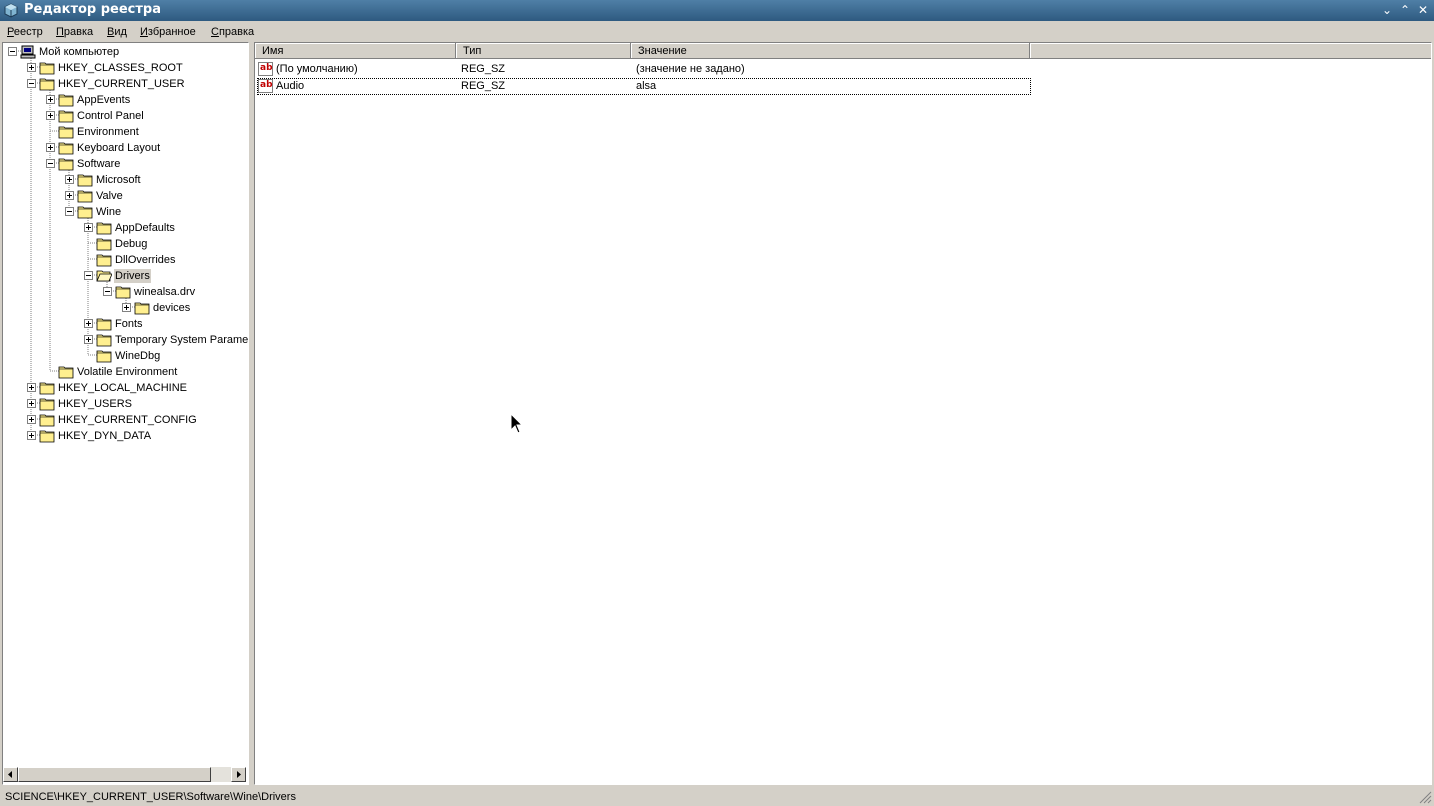 The height and width of the screenshot is (806, 1434). I want to click on value-name: Audio, so click(290, 86).